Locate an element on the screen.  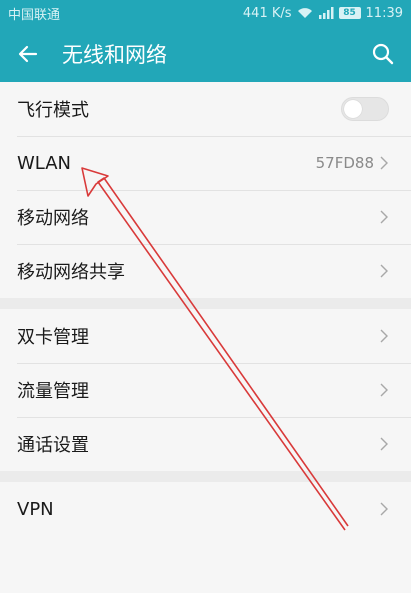
battery-icon: 85 is located at coordinates (349, 13).